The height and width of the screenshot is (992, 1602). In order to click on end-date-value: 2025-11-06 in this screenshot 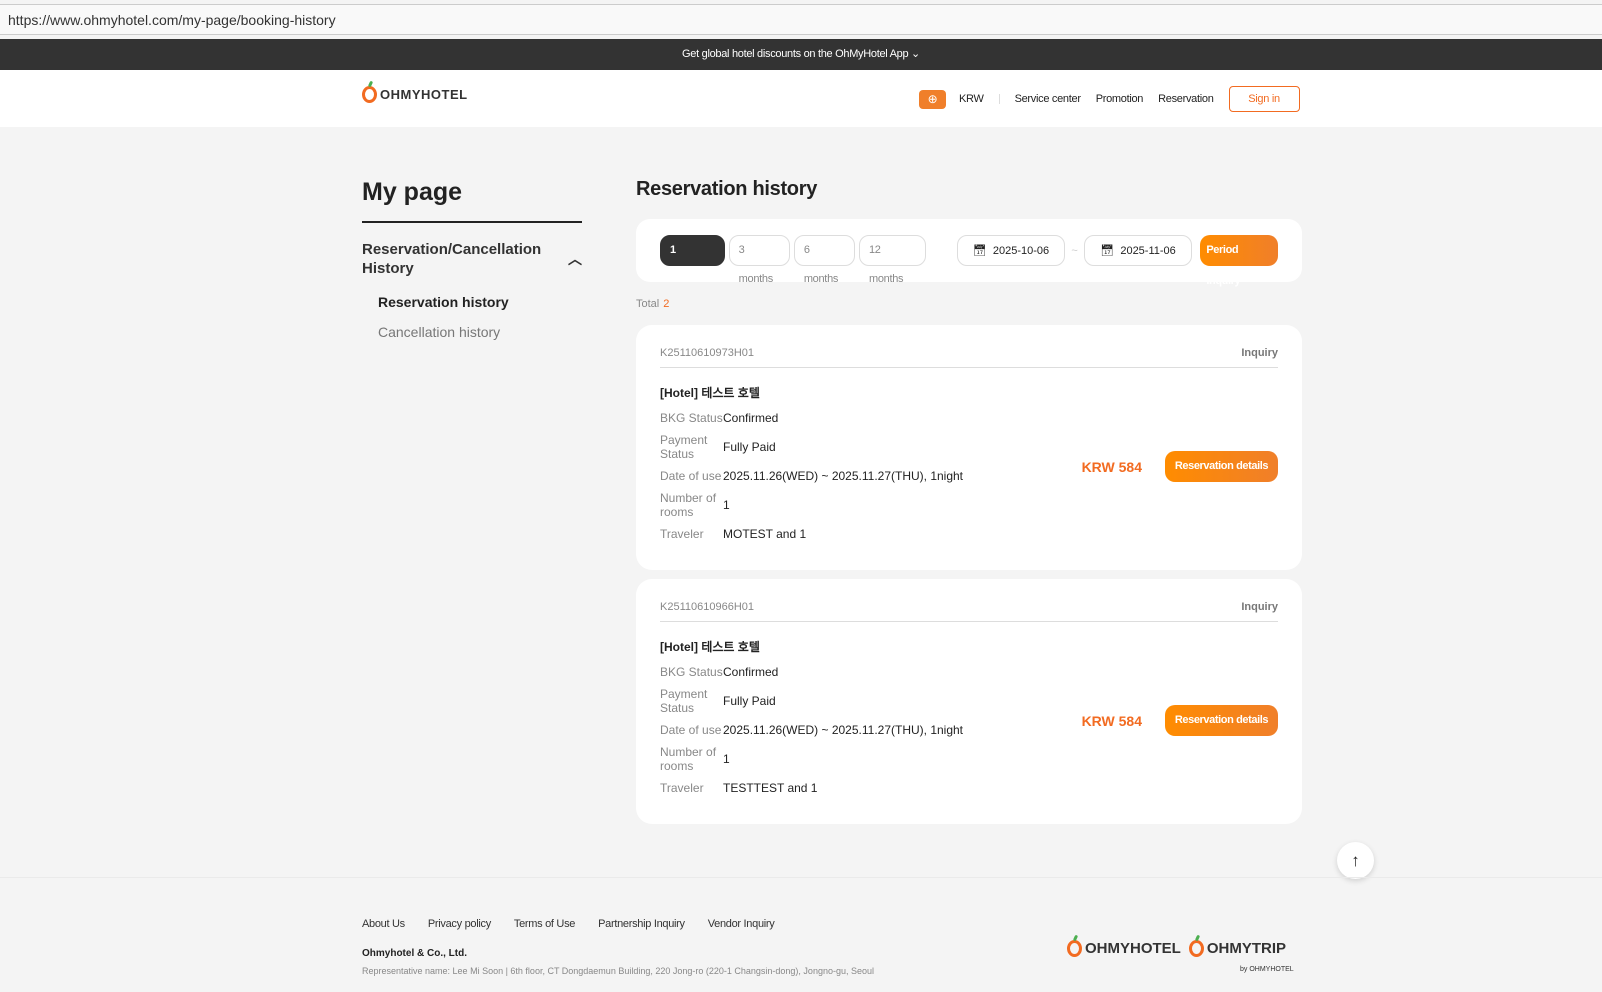, I will do `click(1148, 250)`.